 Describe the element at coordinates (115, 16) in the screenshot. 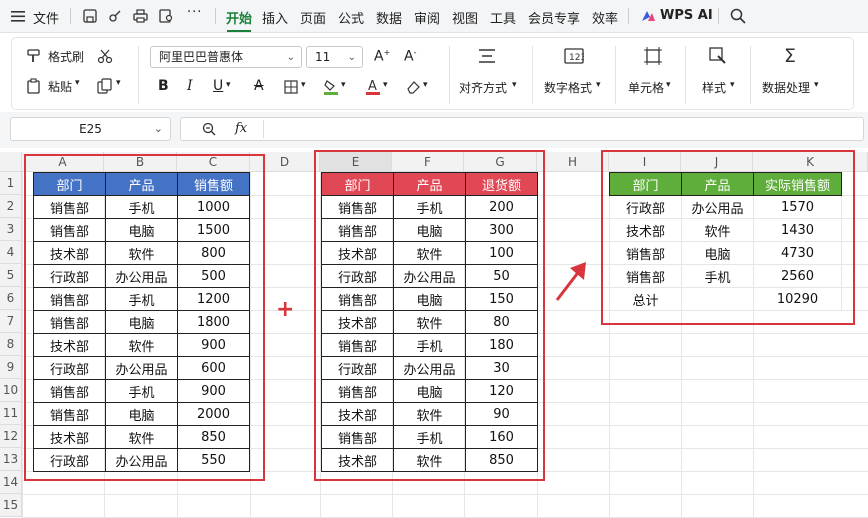

I see `share-icon` at that location.